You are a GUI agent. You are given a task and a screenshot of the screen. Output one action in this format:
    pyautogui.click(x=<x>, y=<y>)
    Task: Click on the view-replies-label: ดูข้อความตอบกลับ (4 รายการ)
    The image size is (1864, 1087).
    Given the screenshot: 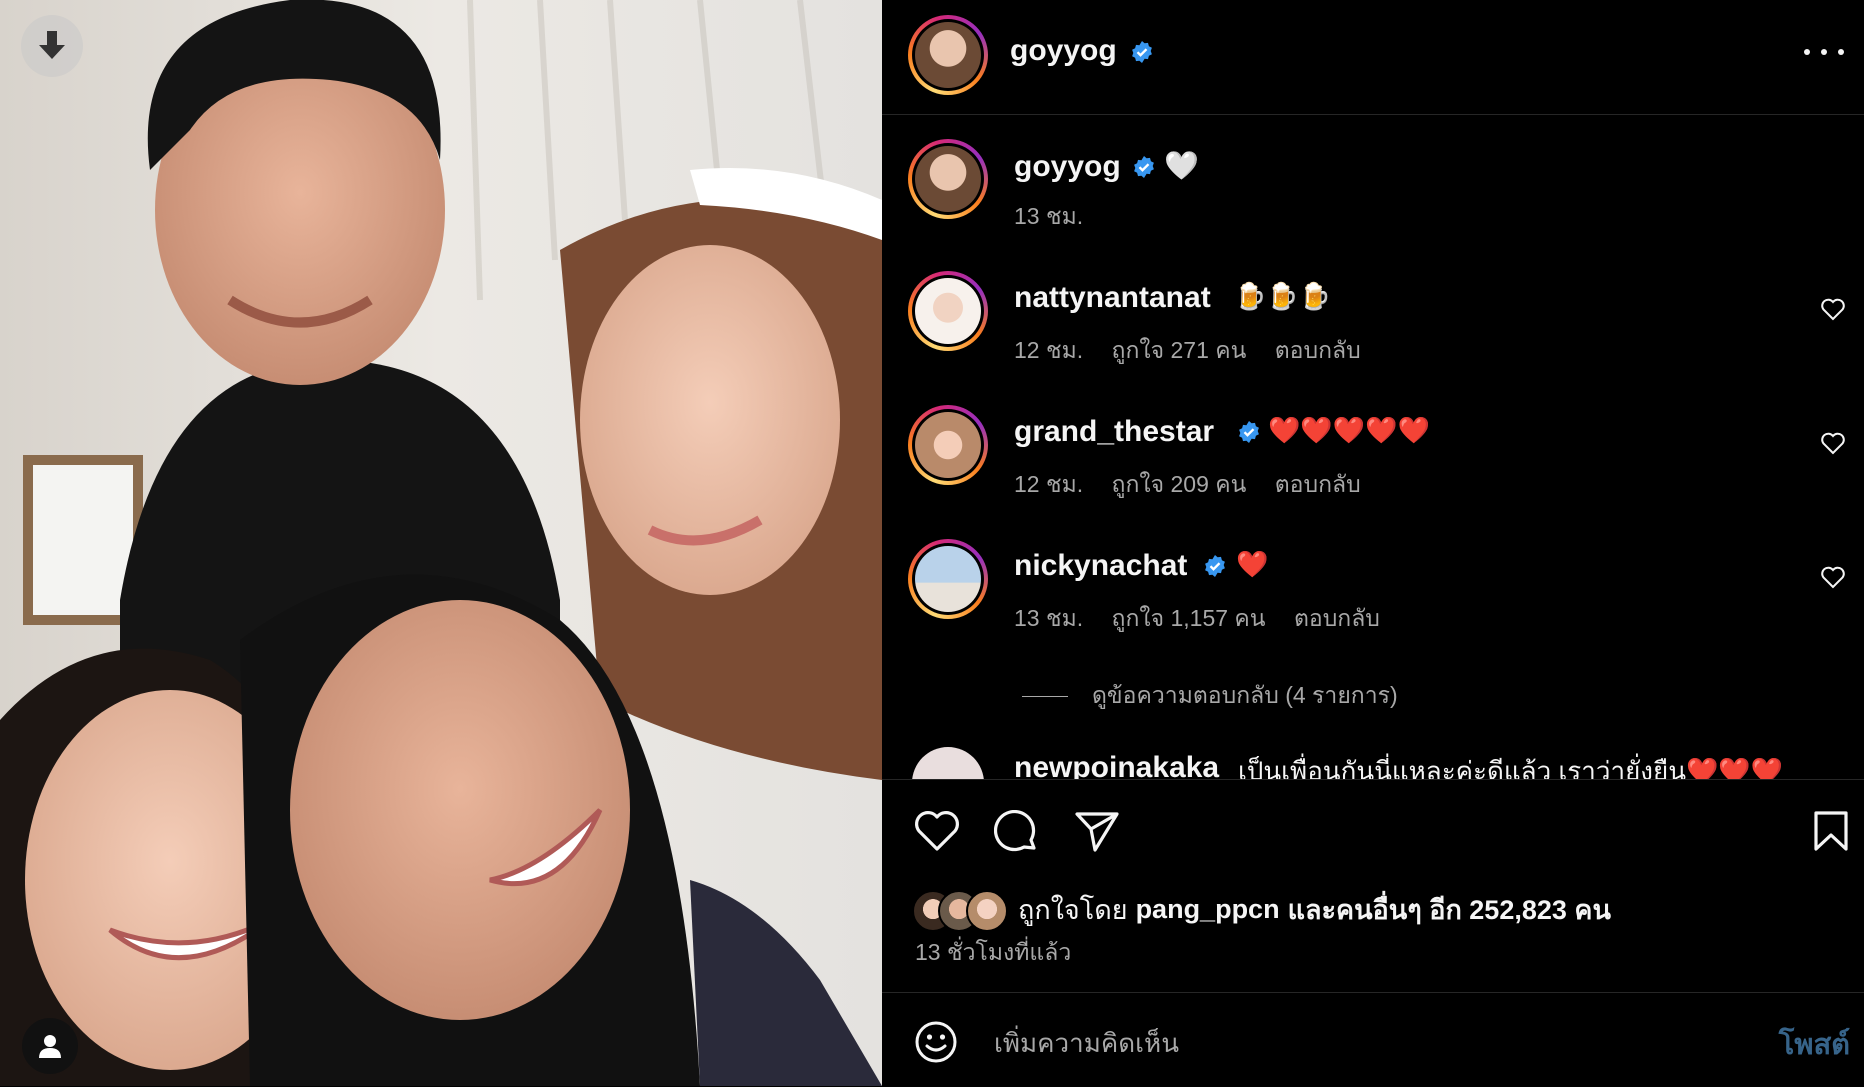 What is the action you would take?
    pyautogui.click(x=1245, y=695)
    